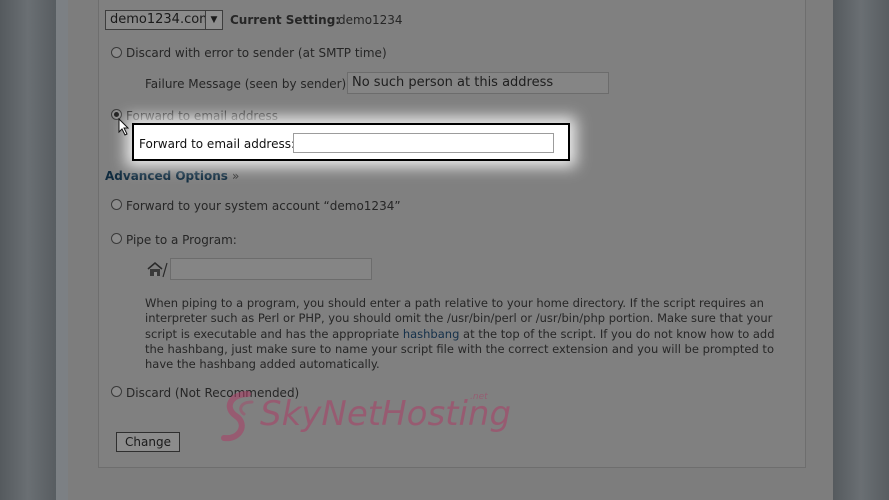 This screenshot has height=500, width=889. Describe the element at coordinates (235, 176) in the screenshot. I see `double-chevron-icon: »` at that location.